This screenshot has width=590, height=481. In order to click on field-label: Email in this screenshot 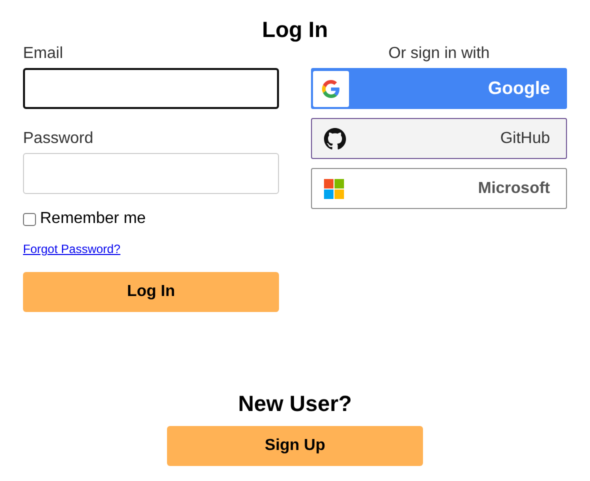, I will do `click(43, 54)`.